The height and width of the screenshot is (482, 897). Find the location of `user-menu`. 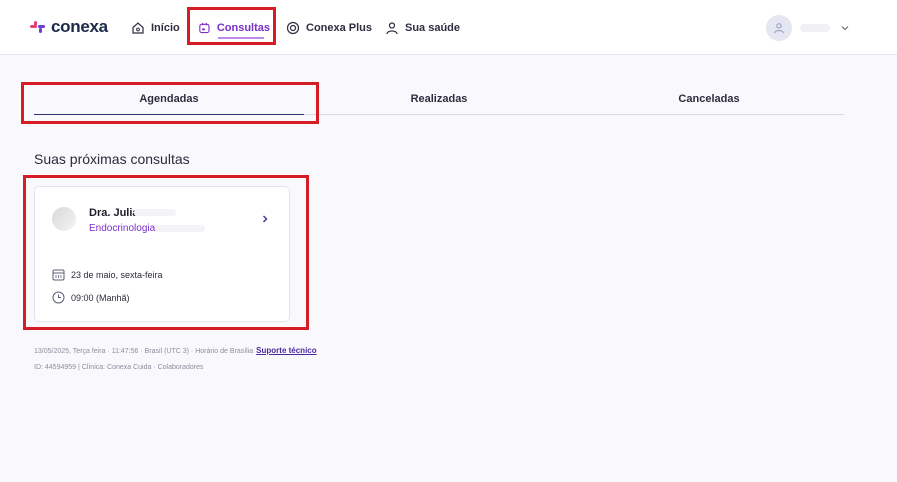

user-menu is located at coordinates (808, 28).